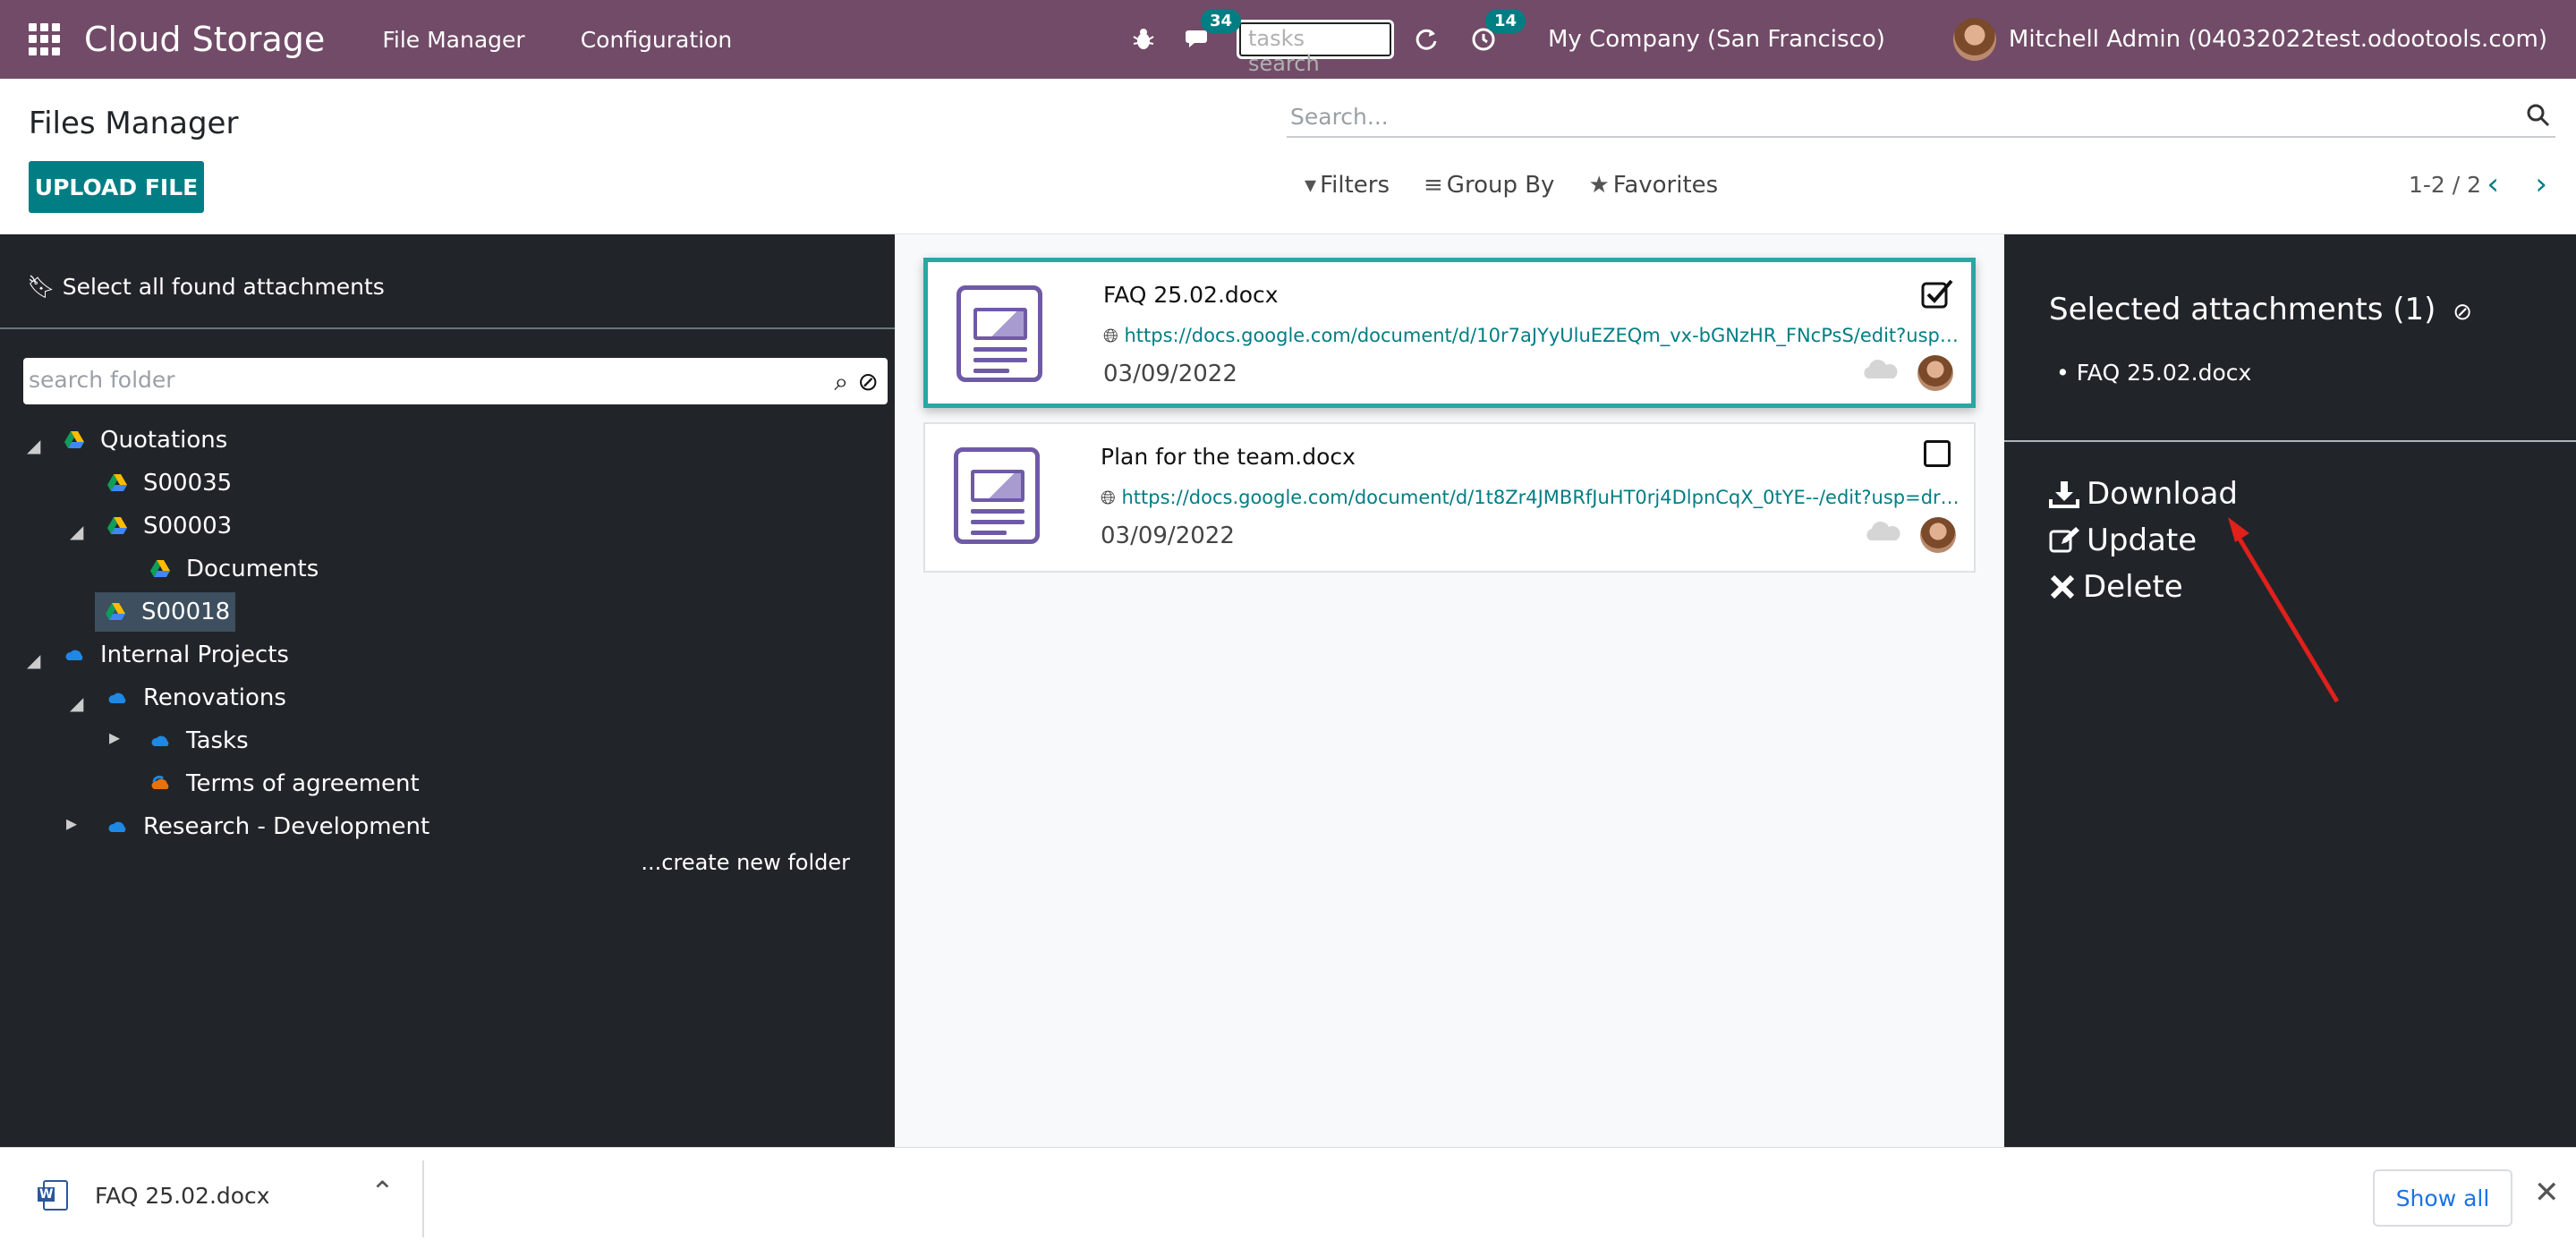 The image size is (2576, 1249). What do you see at coordinates (1426, 39) in the screenshot?
I see `refresh-icon` at bounding box center [1426, 39].